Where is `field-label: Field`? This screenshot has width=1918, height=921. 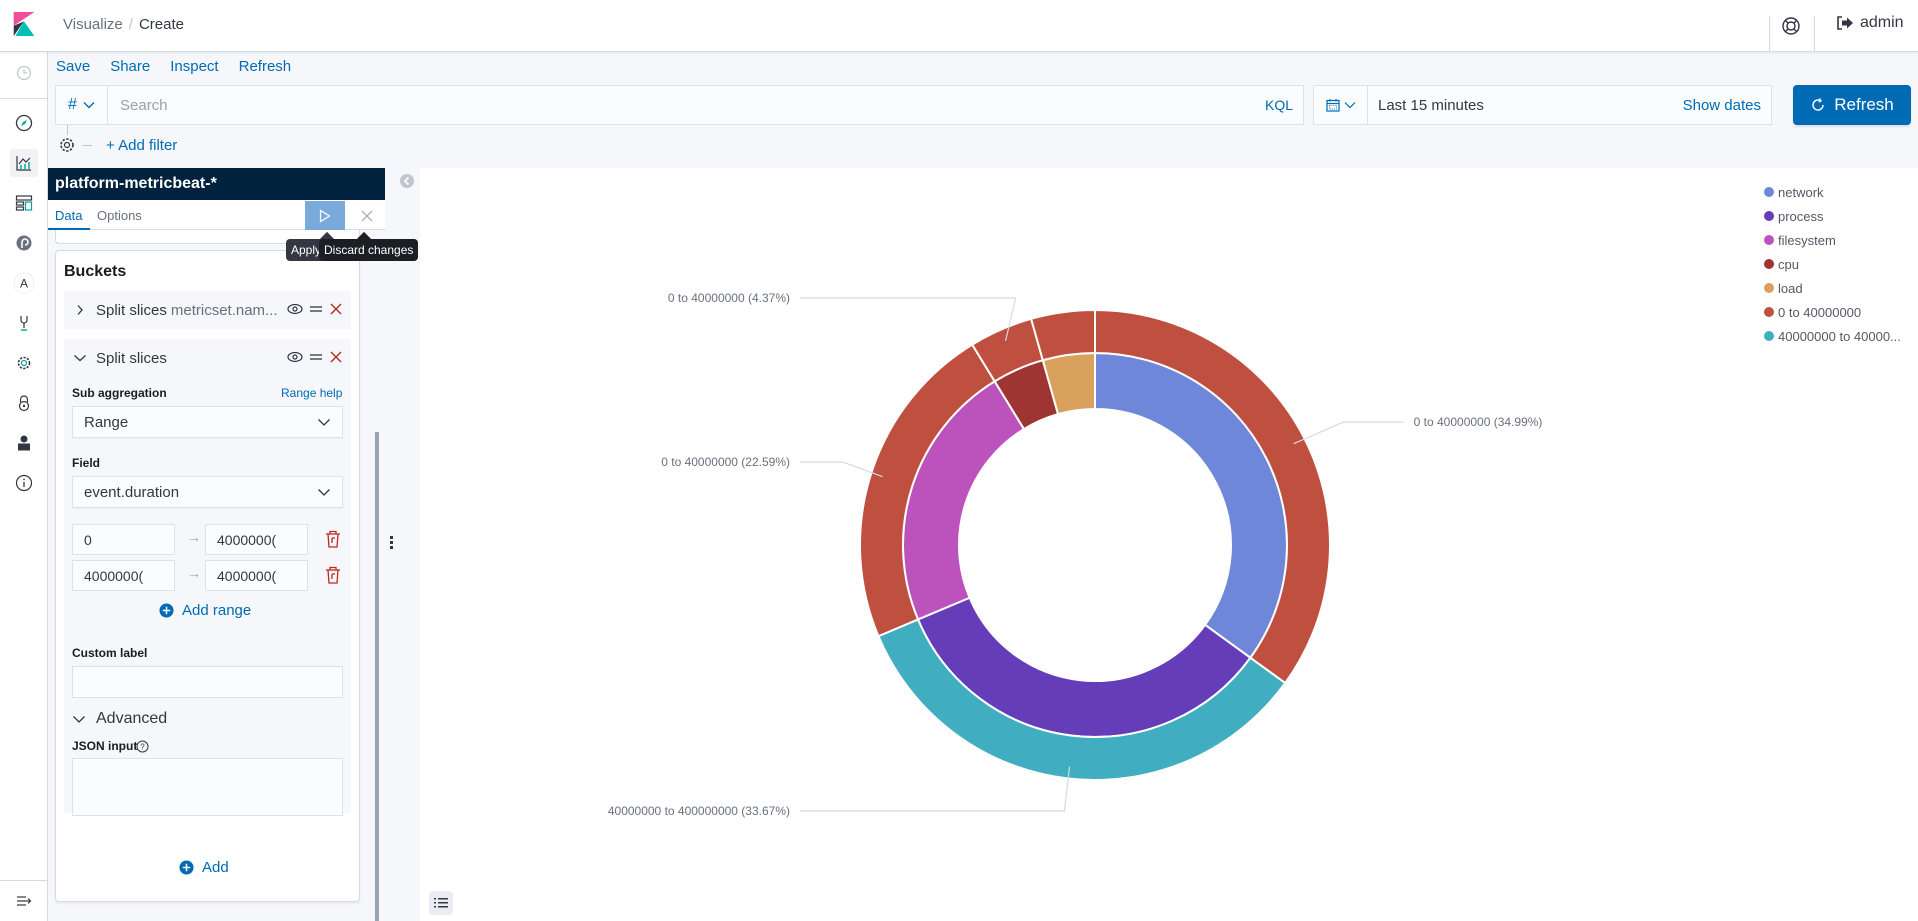 field-label: Field is located at coordinates (86, 463).